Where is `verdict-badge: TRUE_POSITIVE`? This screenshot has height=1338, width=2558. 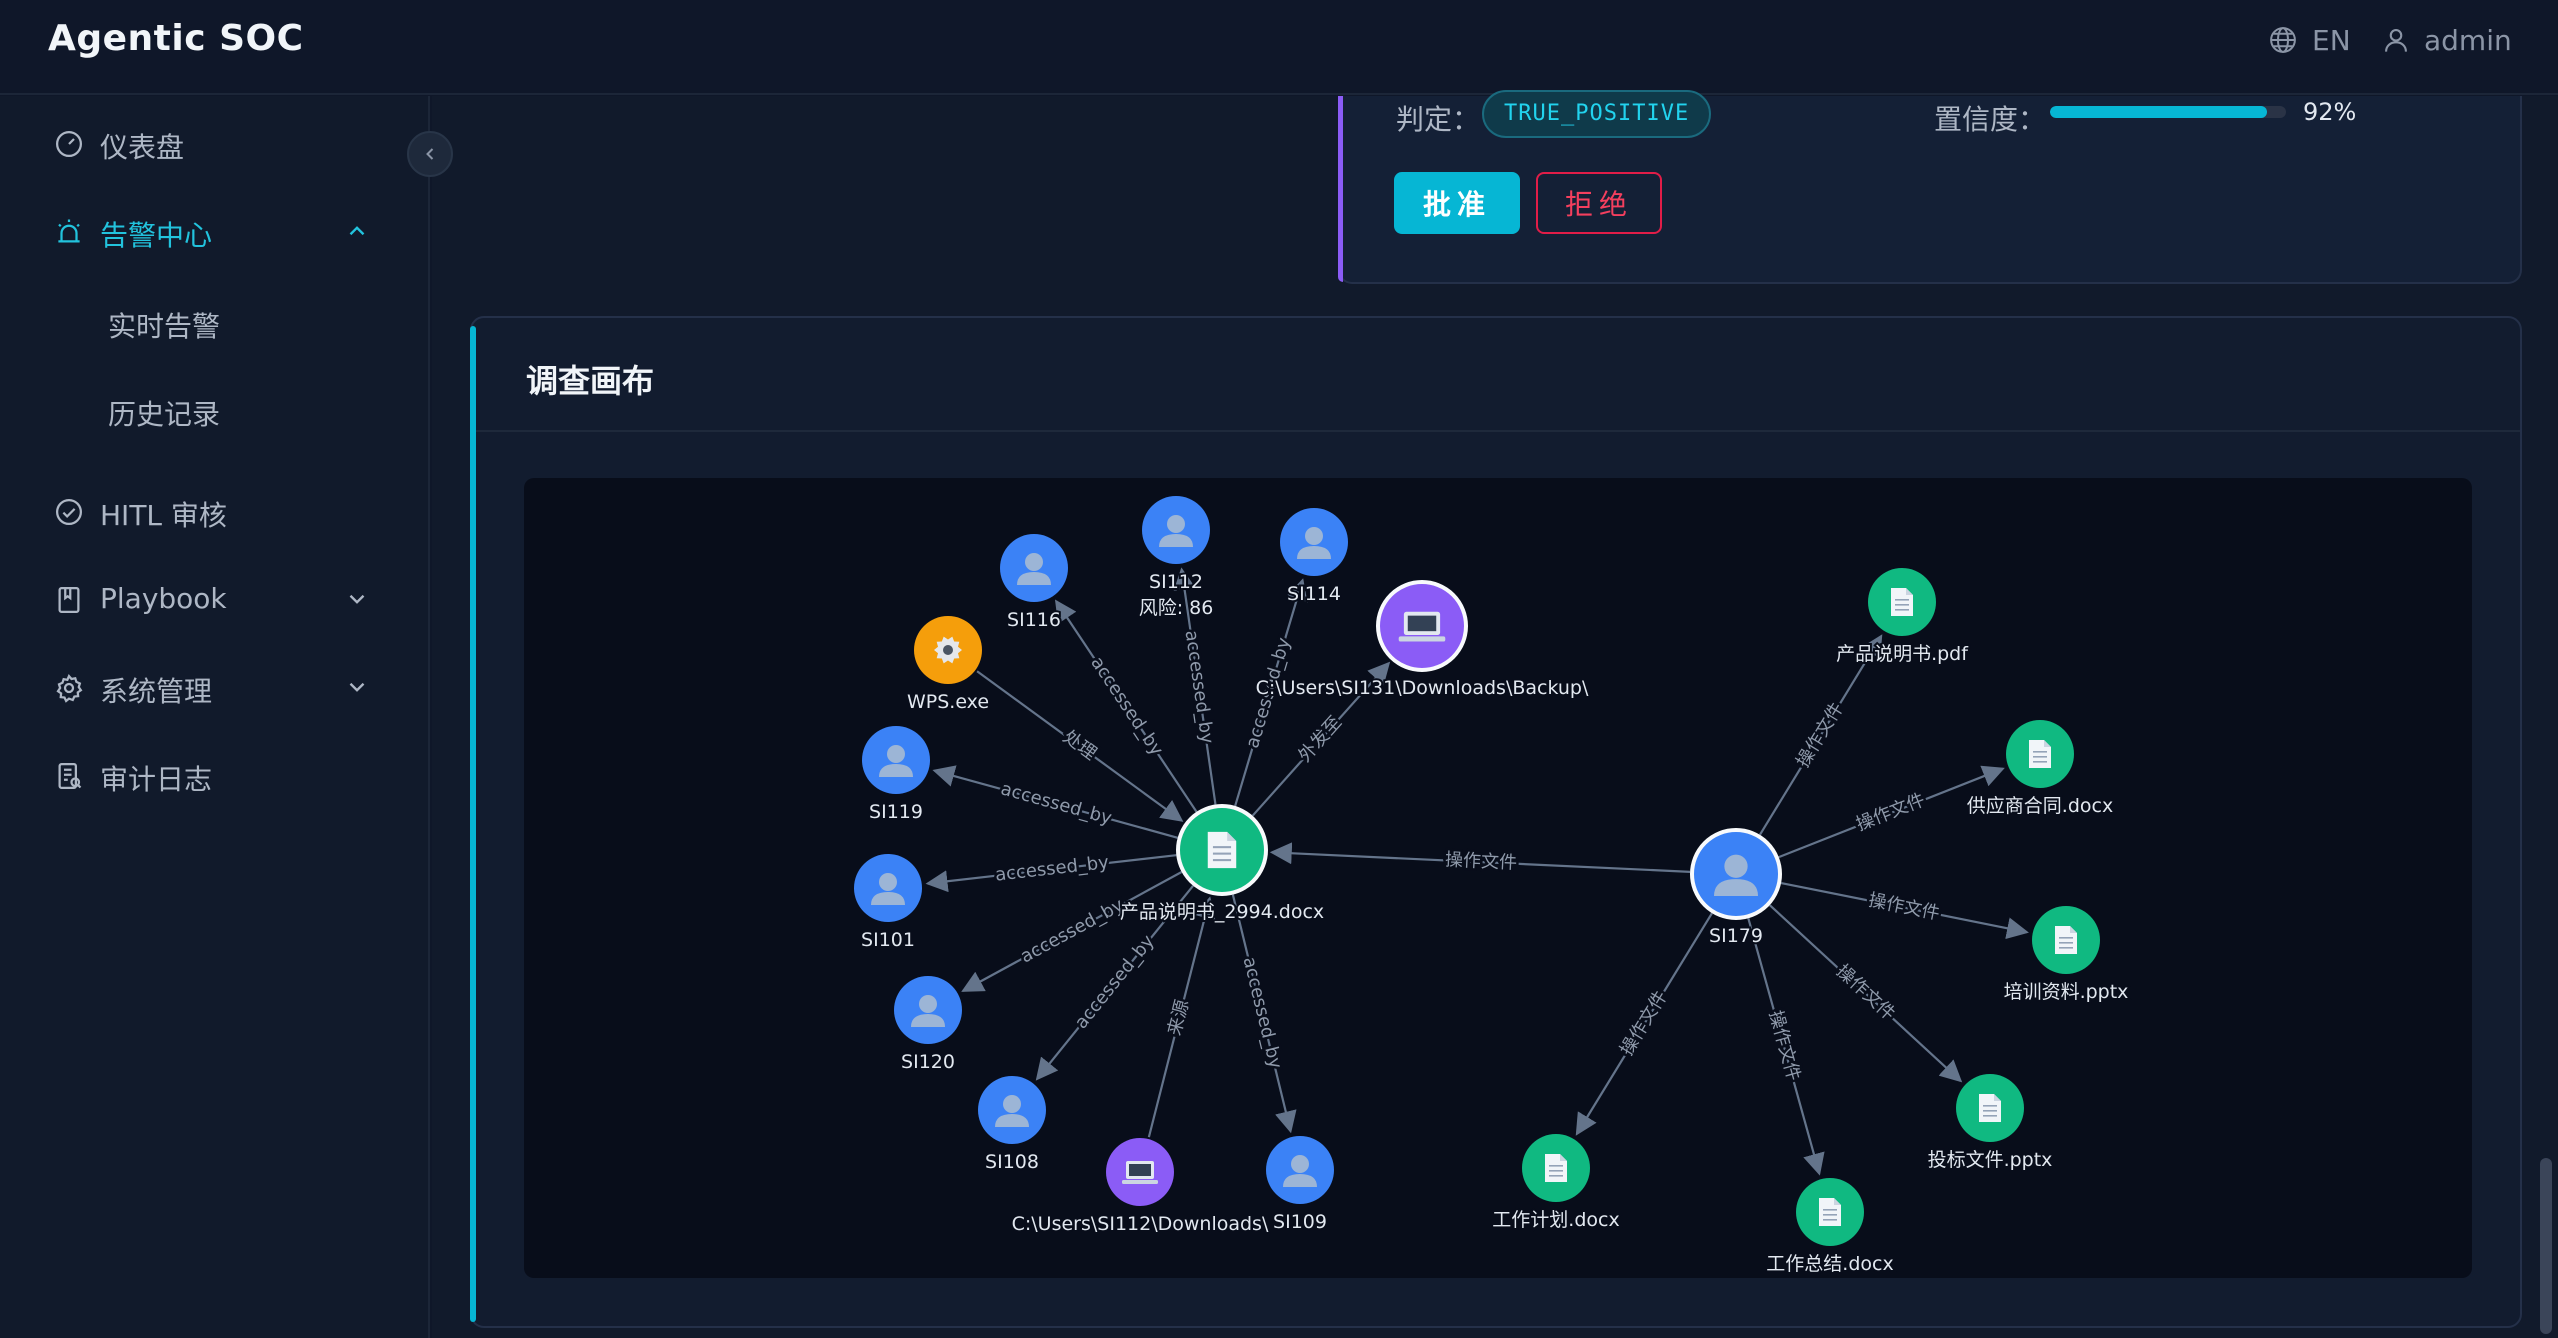 verdict-badge: TRUE_POSITIVE is located at coordinates (1597, 114).